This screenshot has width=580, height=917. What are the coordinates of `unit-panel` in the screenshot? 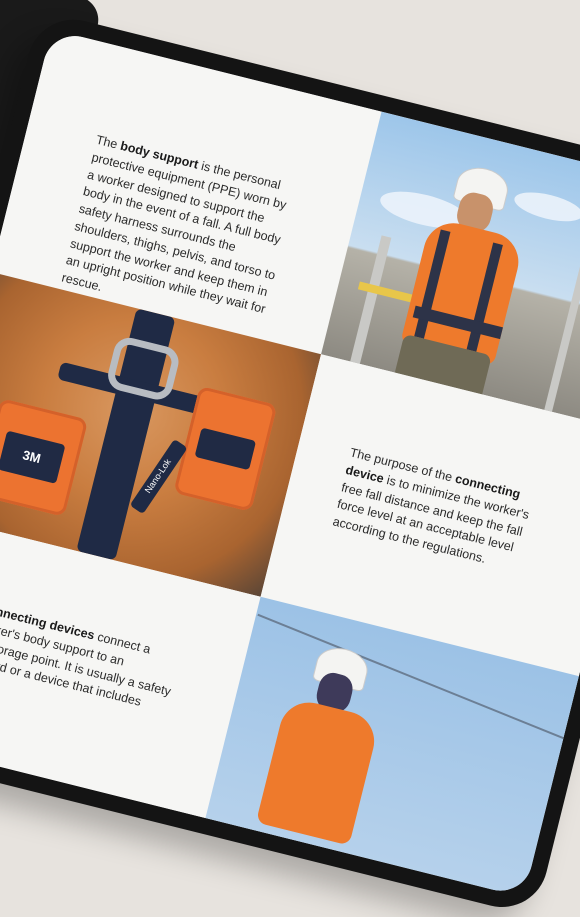 It's located at (225, 449).